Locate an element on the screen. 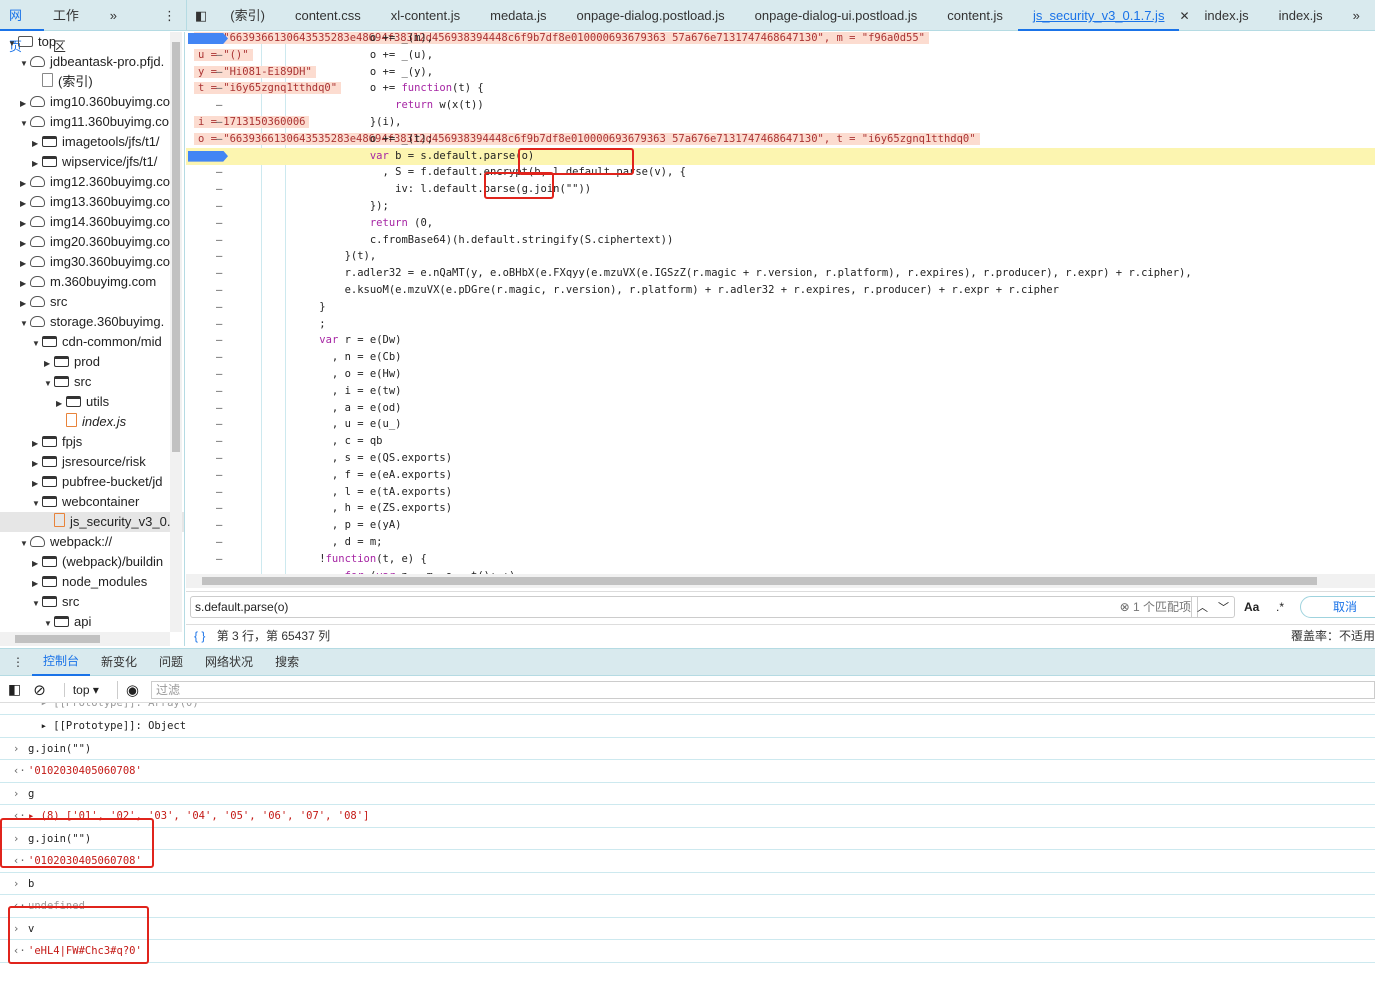 This screenshot has height=989, width=1375. tree-vertical-scrollbar is located at coordinates (176, 332).